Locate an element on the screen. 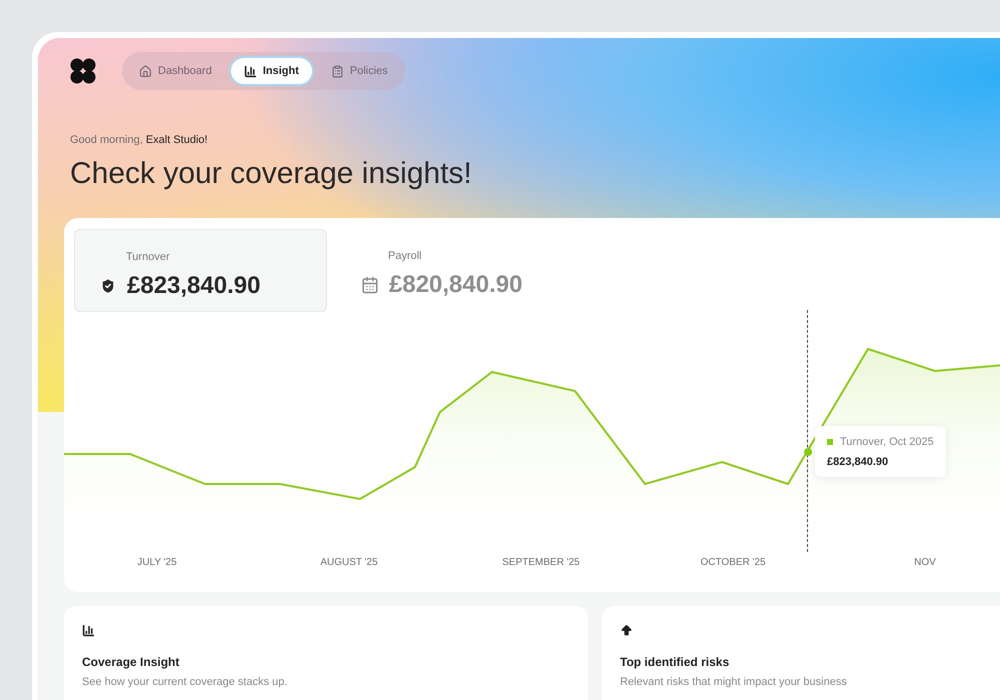 Image resolution: width=1000 pixels, height=700 pixels. nav-tab: Policies is located at coordinates (359, 71).